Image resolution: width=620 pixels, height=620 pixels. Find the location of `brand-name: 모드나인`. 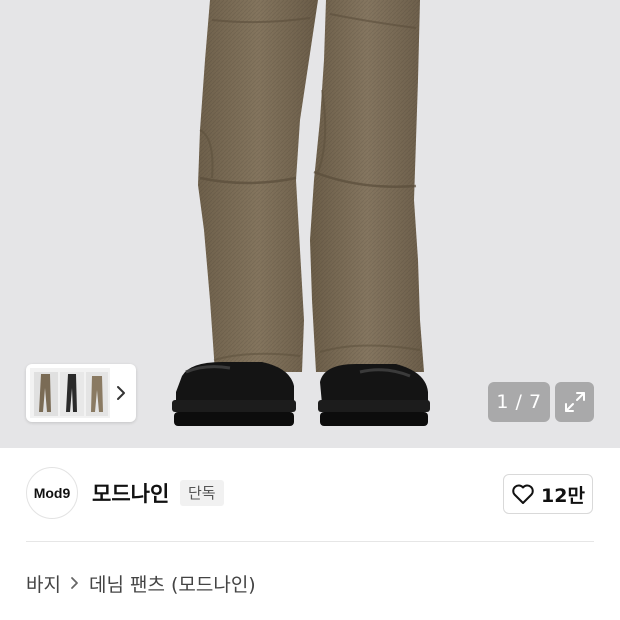

brand-name: 모드나인 is located at coordinates (130, 493).